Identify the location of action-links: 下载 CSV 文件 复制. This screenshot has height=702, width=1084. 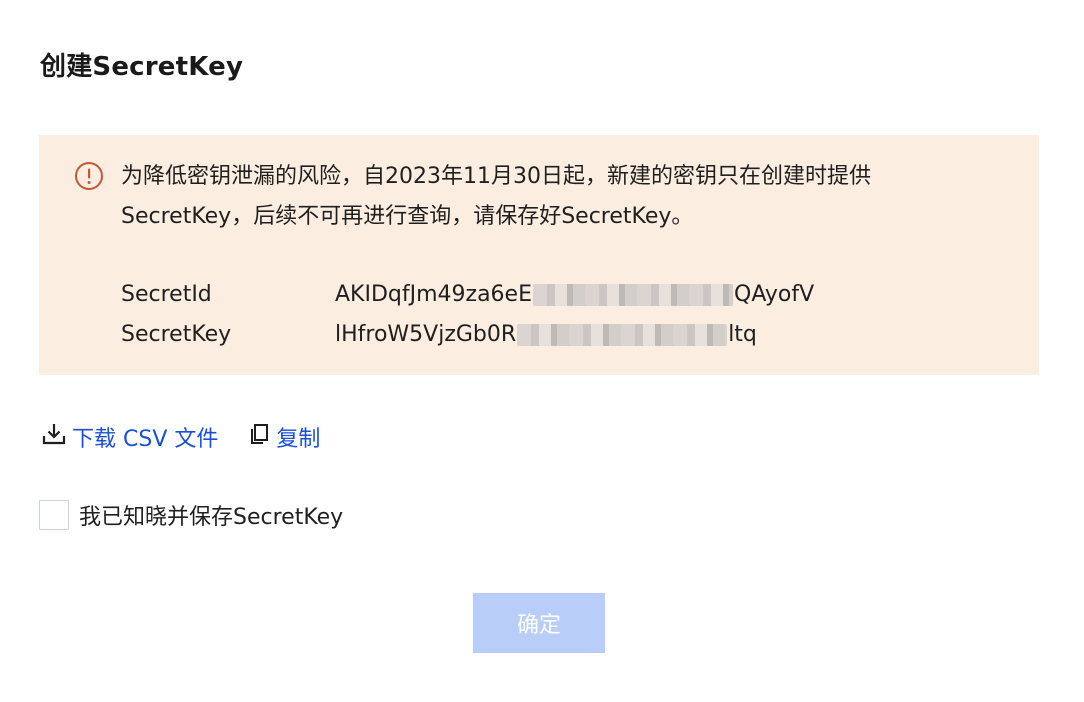
(180, 437).